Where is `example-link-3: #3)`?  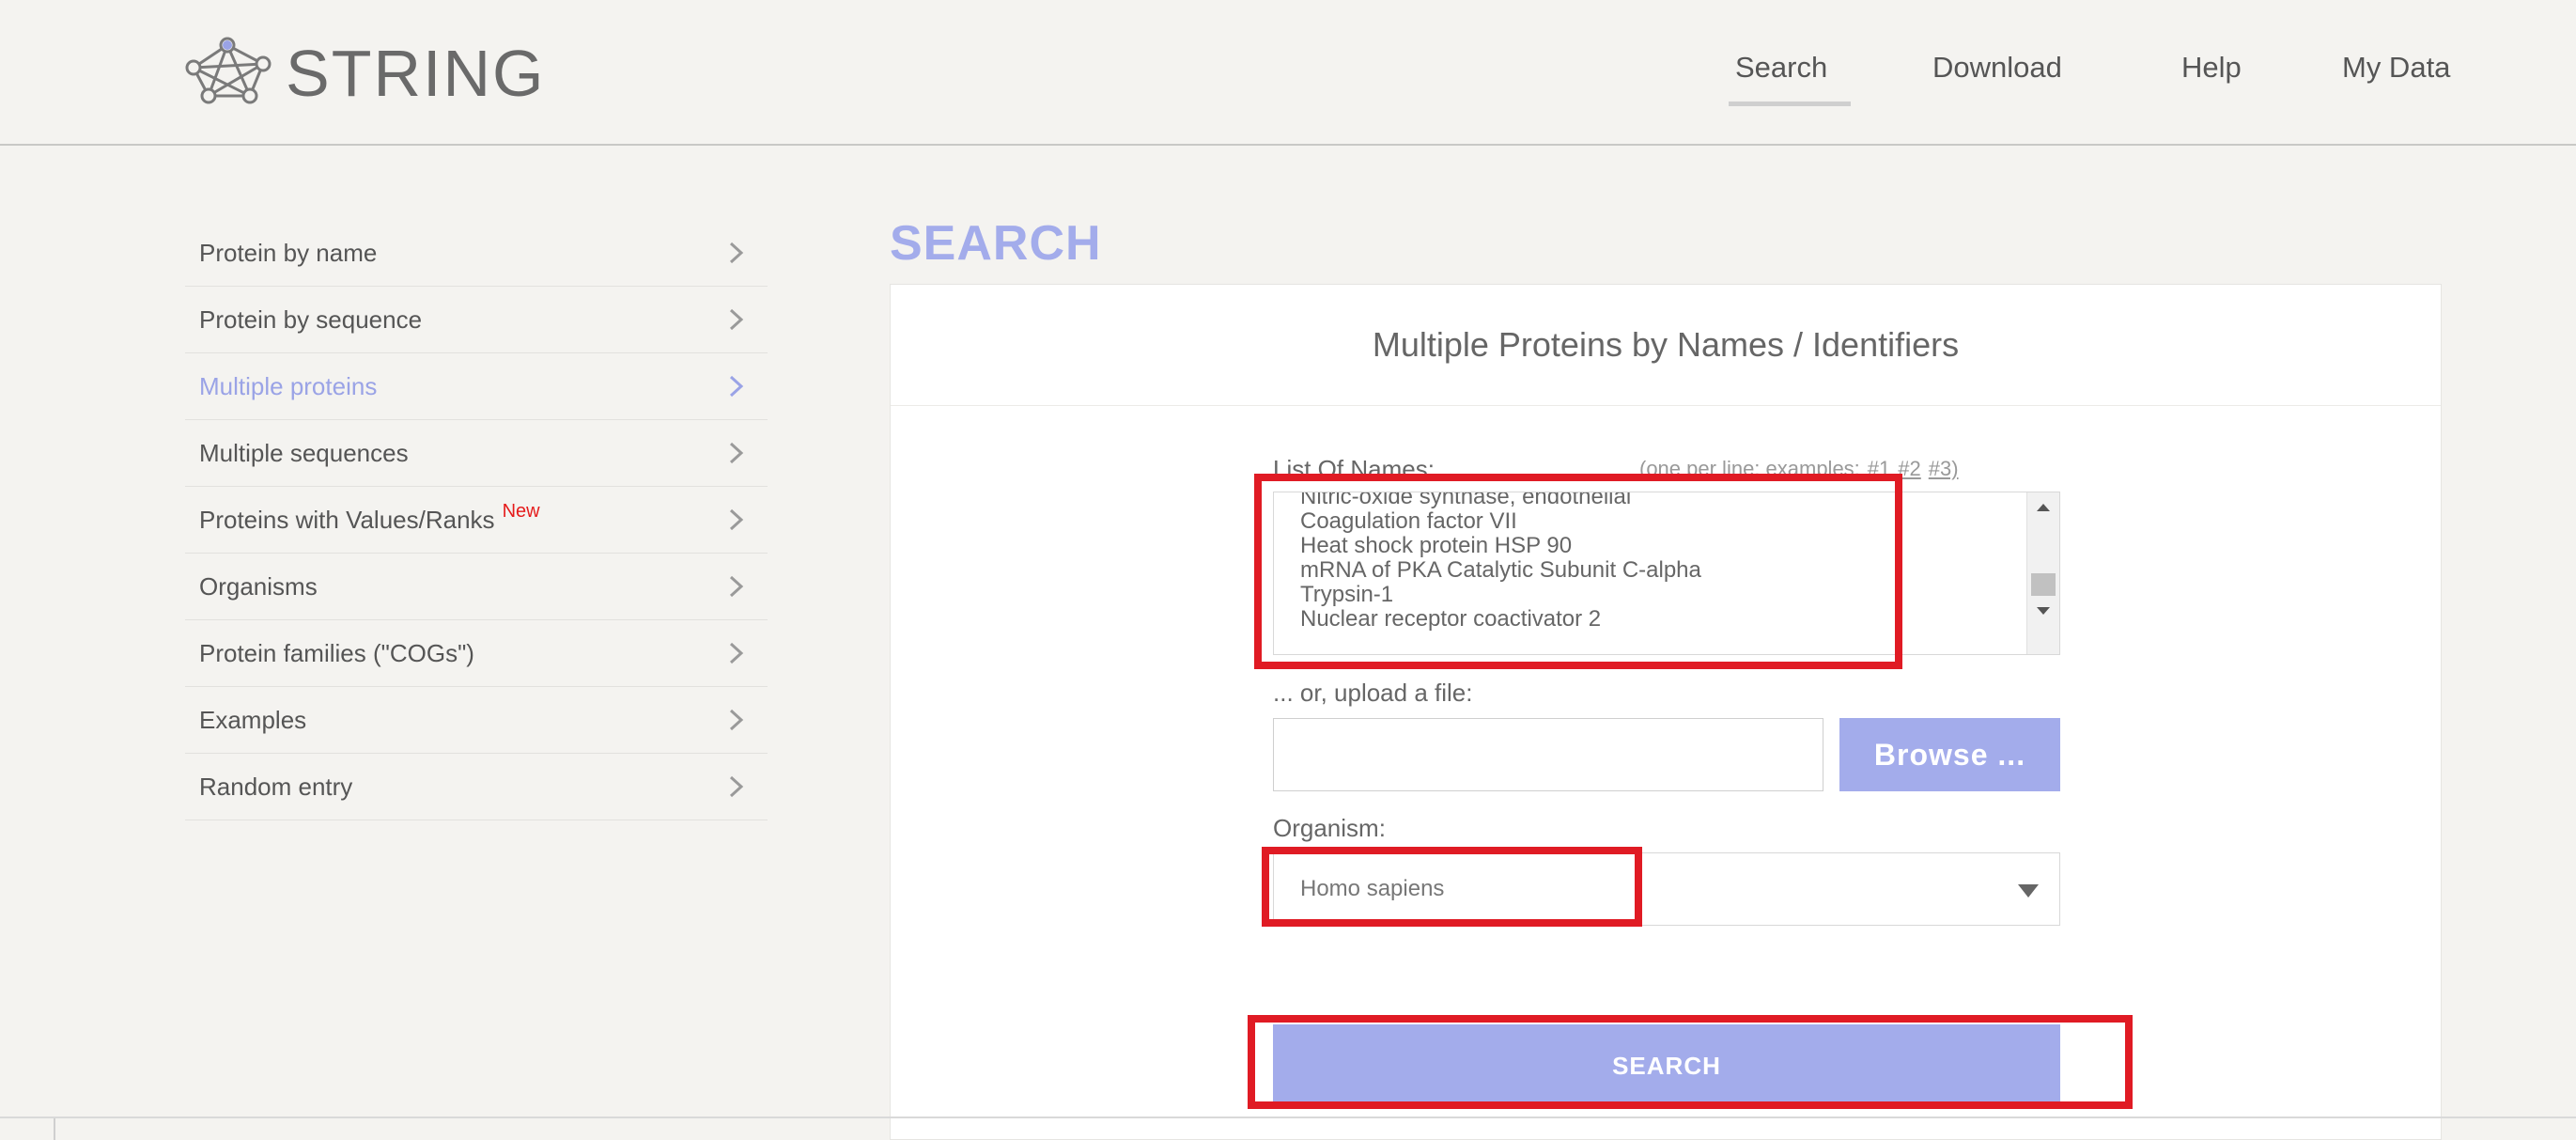
example-link-3: #3) is located at coordinates (1944, 469).